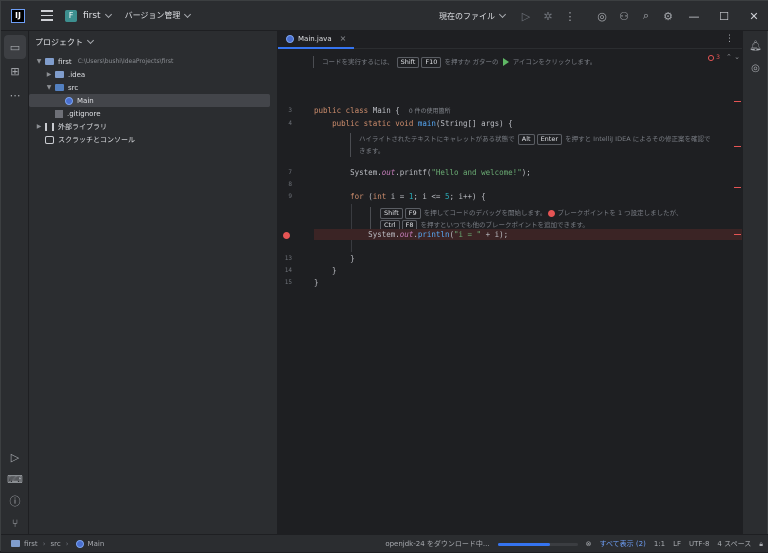  Describe the element at coordinates (296, 292) in the screenshot. I see `editor-gutter: 3 4 7 8 9 13 14 15` at that location.